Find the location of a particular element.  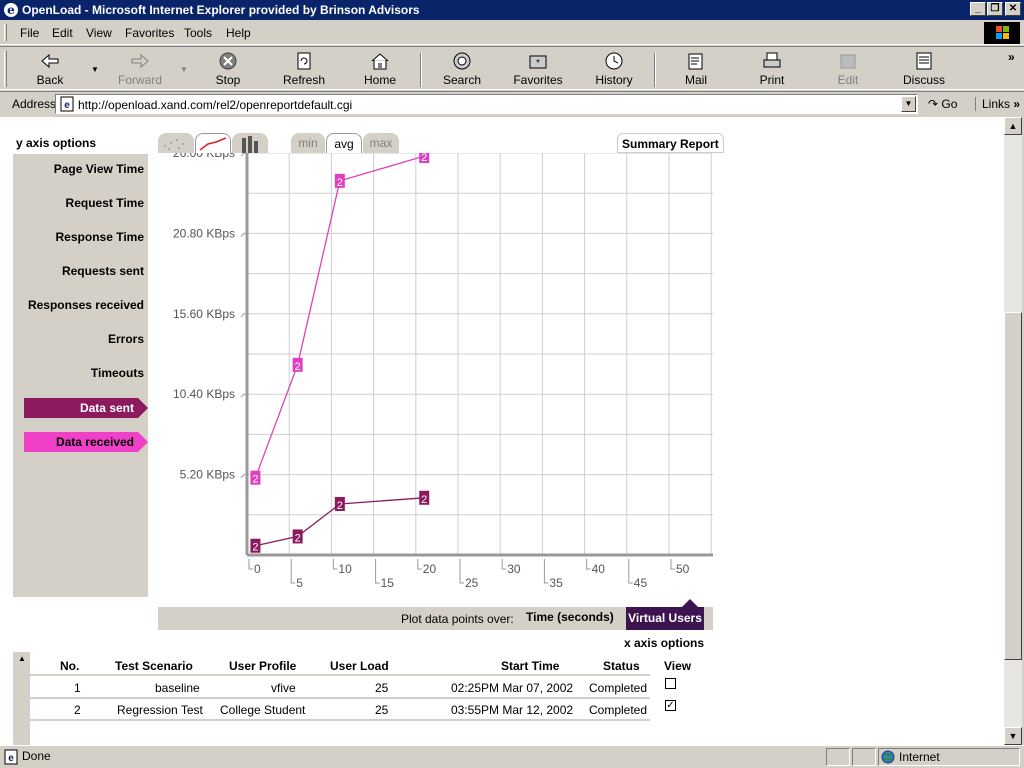

discuss-button: Discuss is located at coordinates (924, 69).